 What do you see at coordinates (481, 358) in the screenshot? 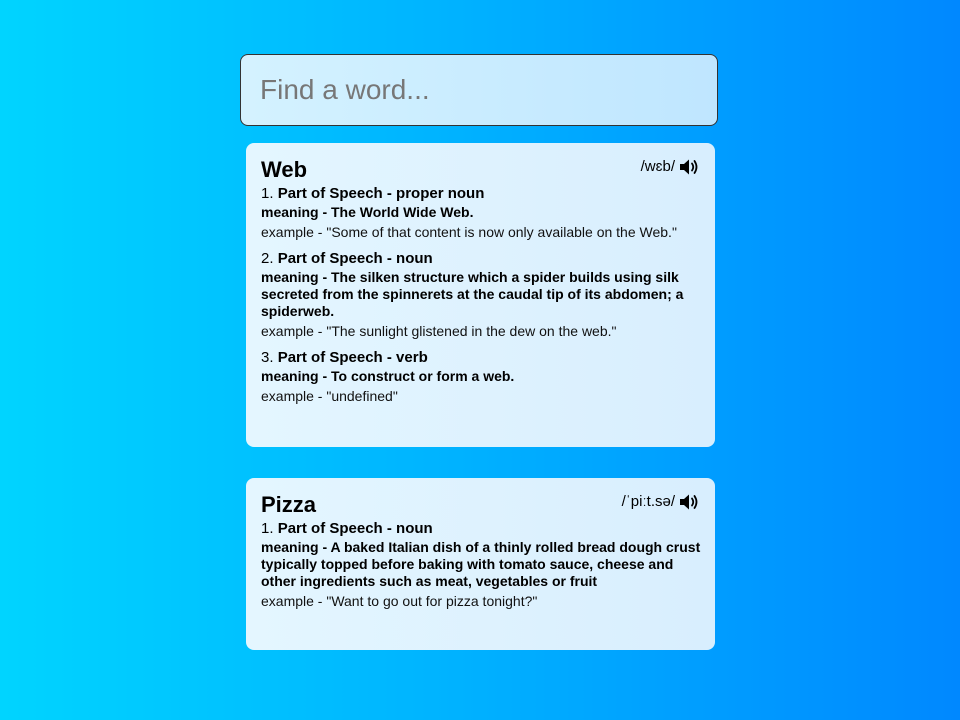
I see `part-of-speech: 3. Part of Speech - verb` at bounding box center [481, 358].